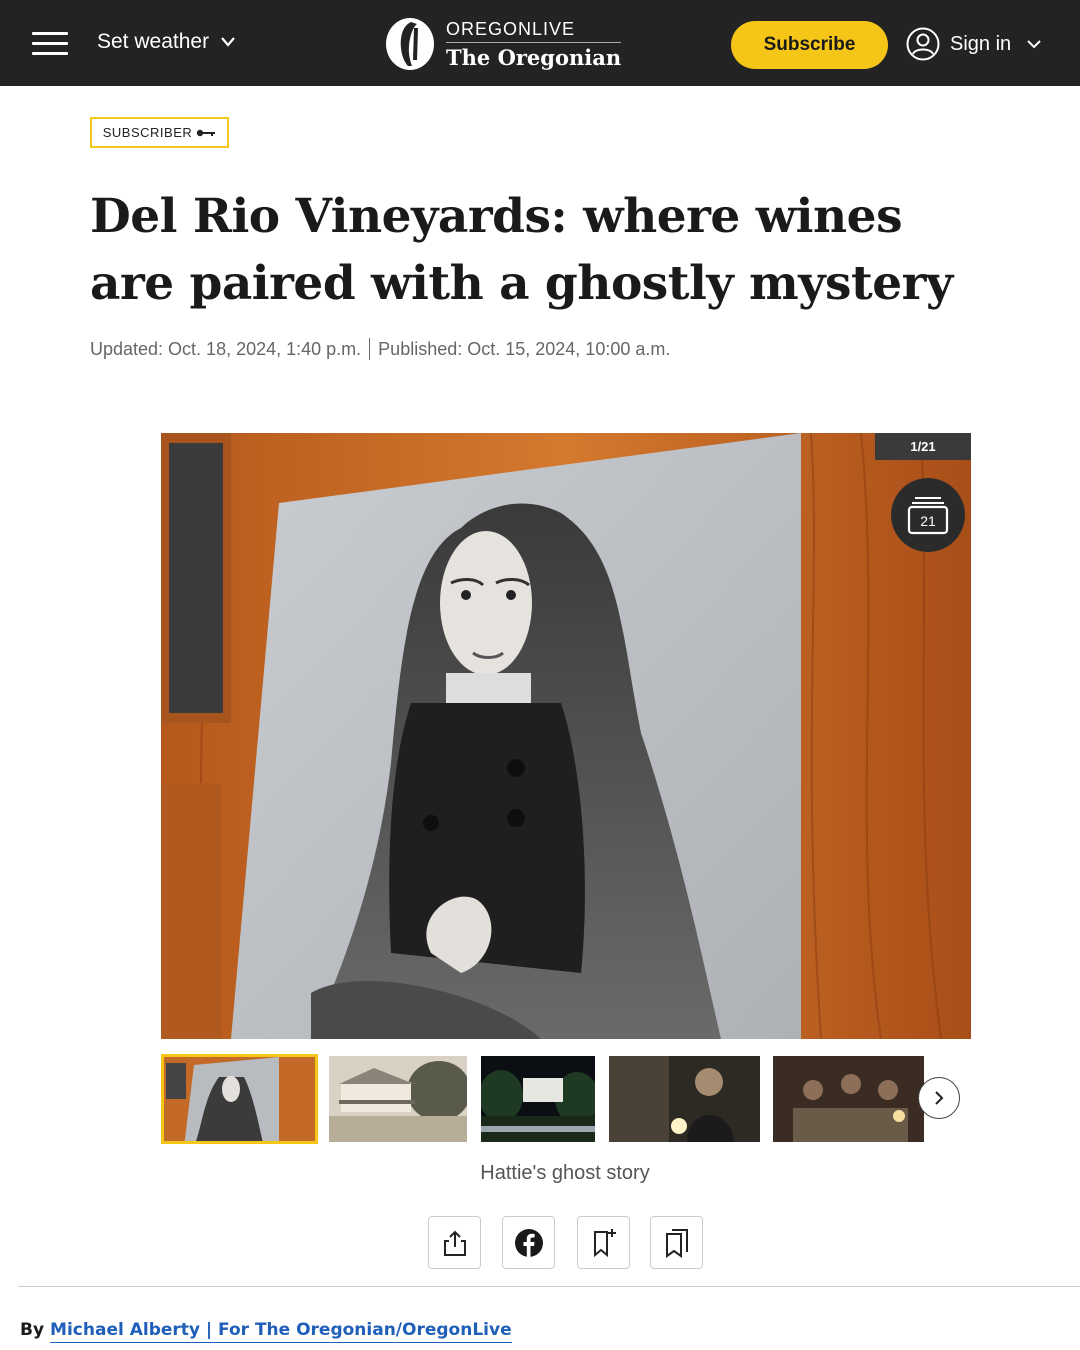 The height and width of the screenshot is (1350, 1080). Describe the element at coordinates (524, 348) in the screenshot. I see `published-date: Published: Oct. 15, 2024, 10:00 a.m.` at that location.